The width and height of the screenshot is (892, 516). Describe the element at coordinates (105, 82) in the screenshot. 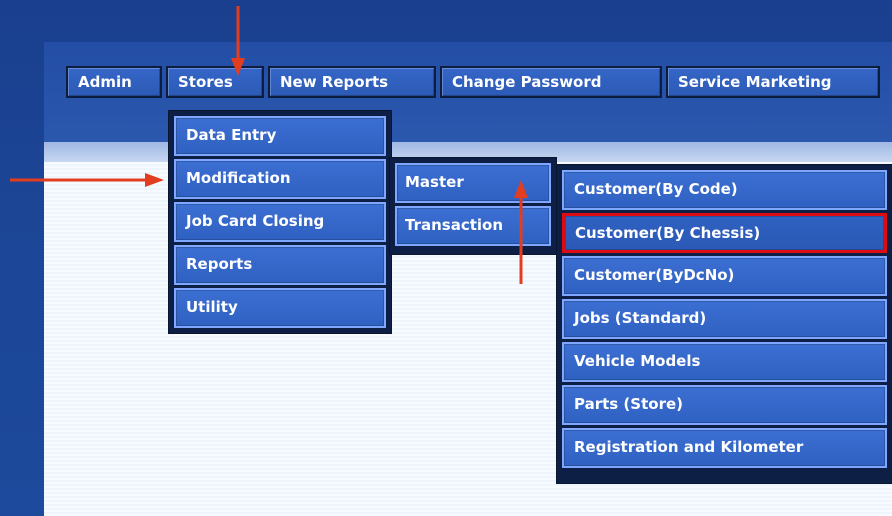

I see `menu-admin-label: Admin` at that location.